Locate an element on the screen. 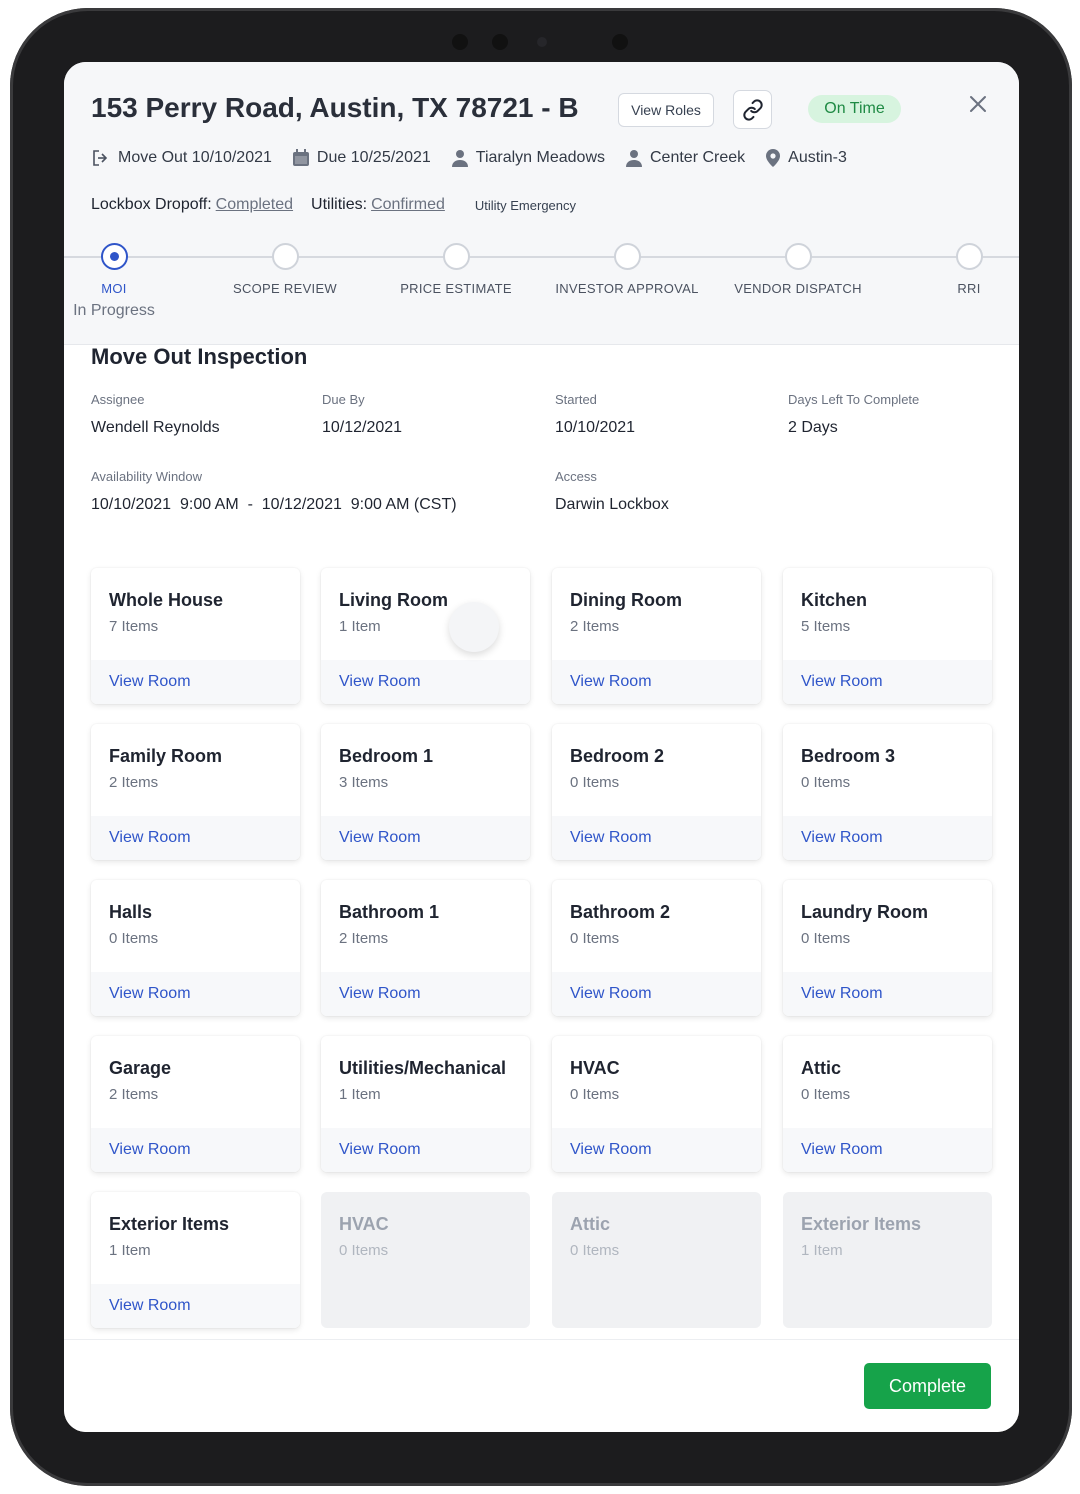 This screenshot has height=1494, width=1080. room-name: Laundry Room is located at coordinates (865, 912).